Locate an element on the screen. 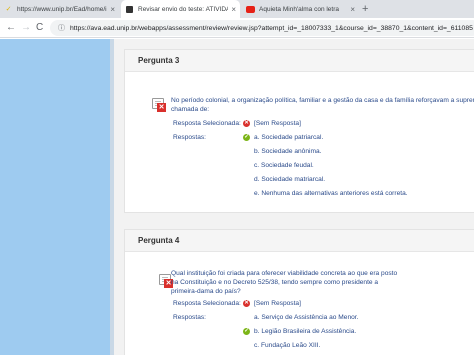  question-heading: Pergunta 3 is located at coordinates (299, 61).